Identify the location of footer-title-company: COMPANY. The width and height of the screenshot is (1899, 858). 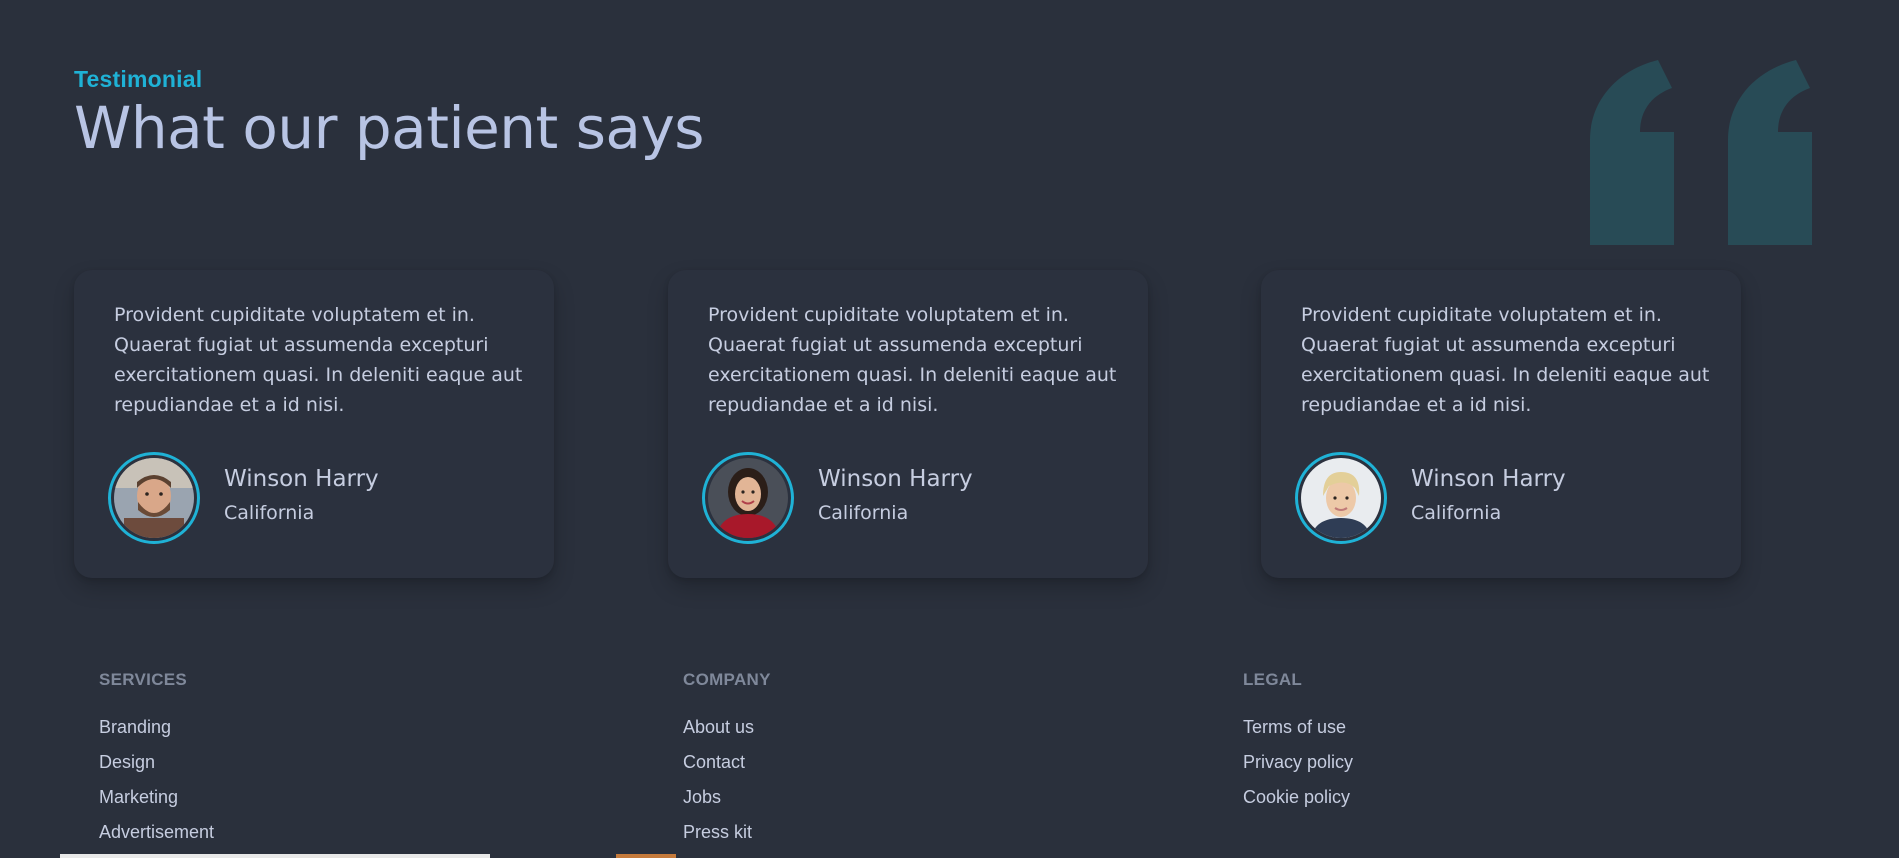
(727, 679).